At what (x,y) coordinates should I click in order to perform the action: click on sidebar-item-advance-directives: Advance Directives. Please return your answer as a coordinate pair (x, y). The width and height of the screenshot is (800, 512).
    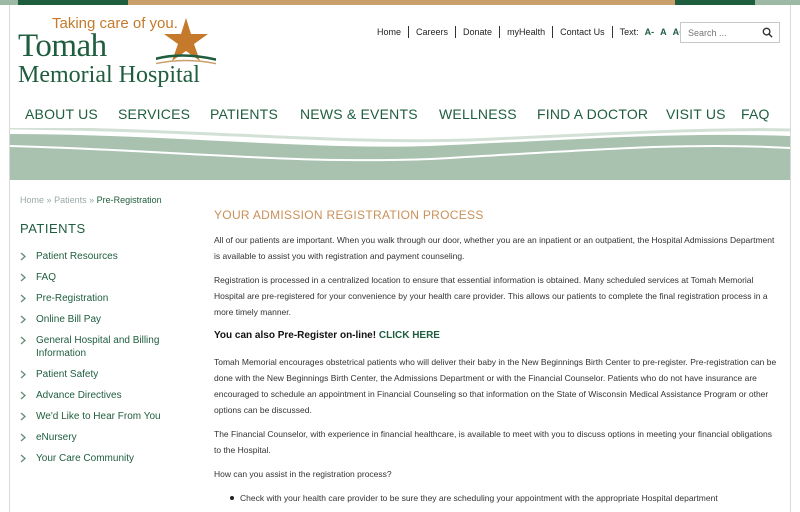
    Looking at the image, I should click on (110, 395).